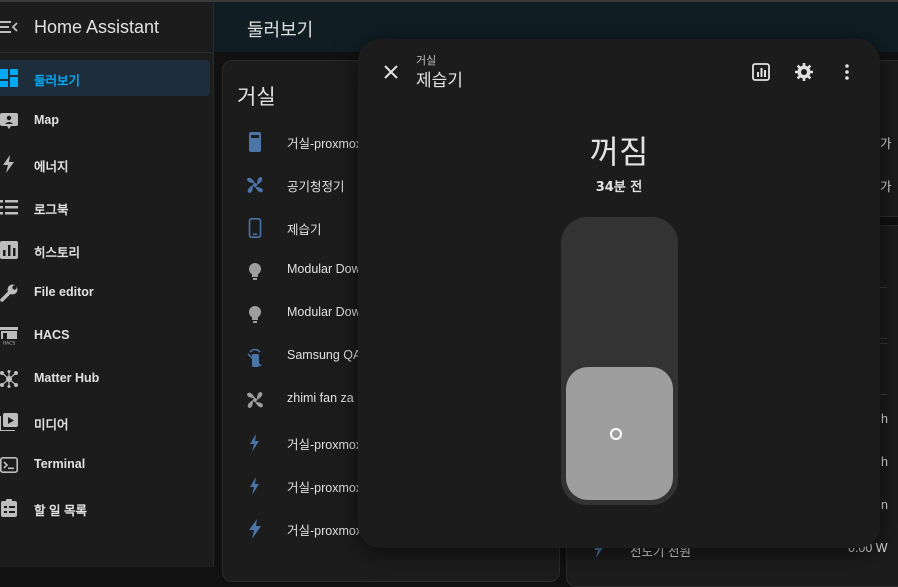  What do you see at coordinates (884, 505) in the screenshot?
I see `peek-value: n` at bounding box center [884, 505].